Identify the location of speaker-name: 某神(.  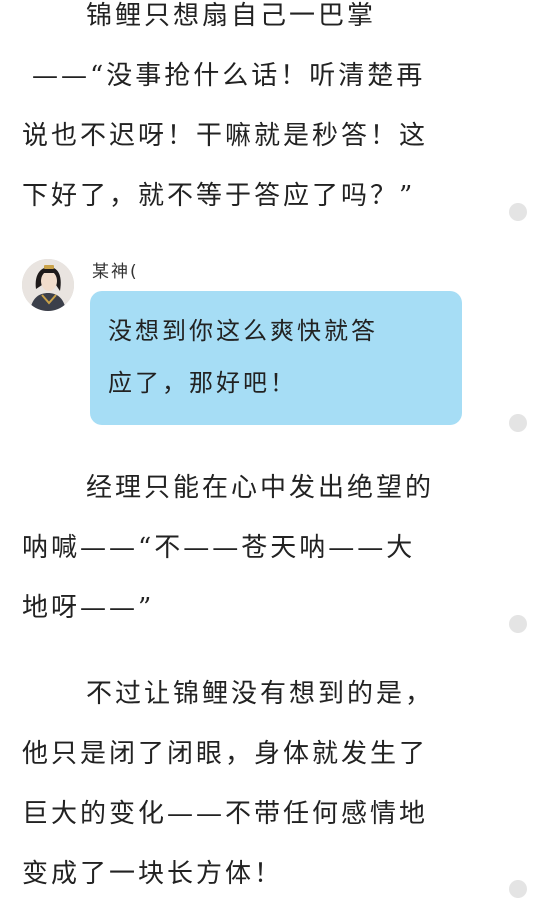
(115, 272).